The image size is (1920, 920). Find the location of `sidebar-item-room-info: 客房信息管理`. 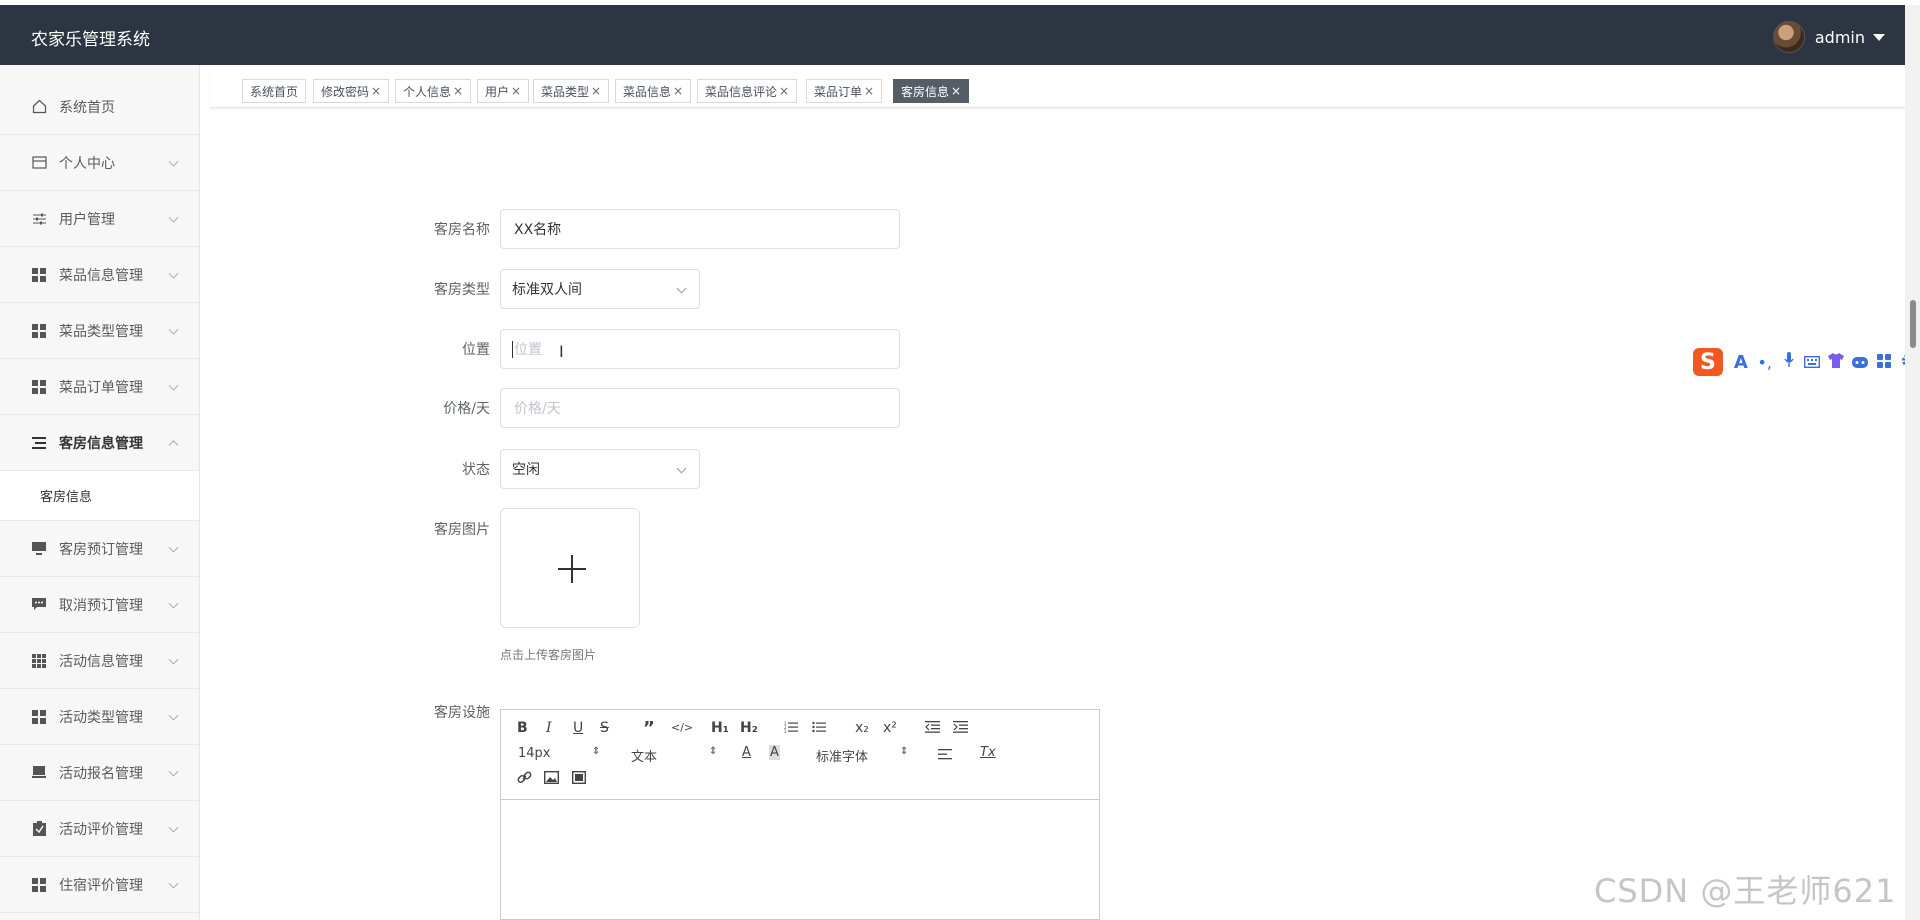

sidebar-item-room-info: 客房信息管理 is located at coordinates (99, 443).